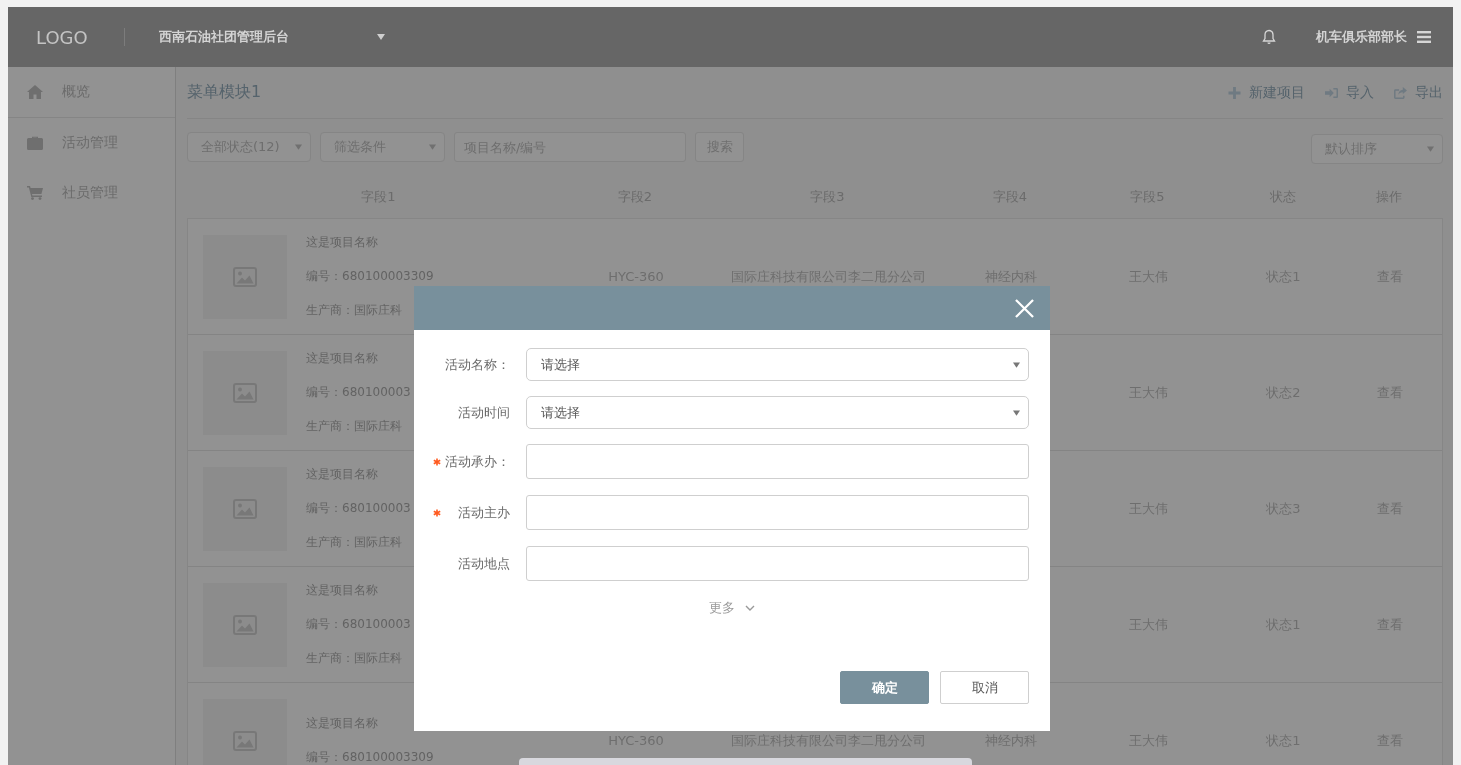 Image resolution: width=1461 pixels, height=765 pixels. Describe the element at coordinates (1331, 92) in the screenshot. I see `sign-in-icon` at that location.